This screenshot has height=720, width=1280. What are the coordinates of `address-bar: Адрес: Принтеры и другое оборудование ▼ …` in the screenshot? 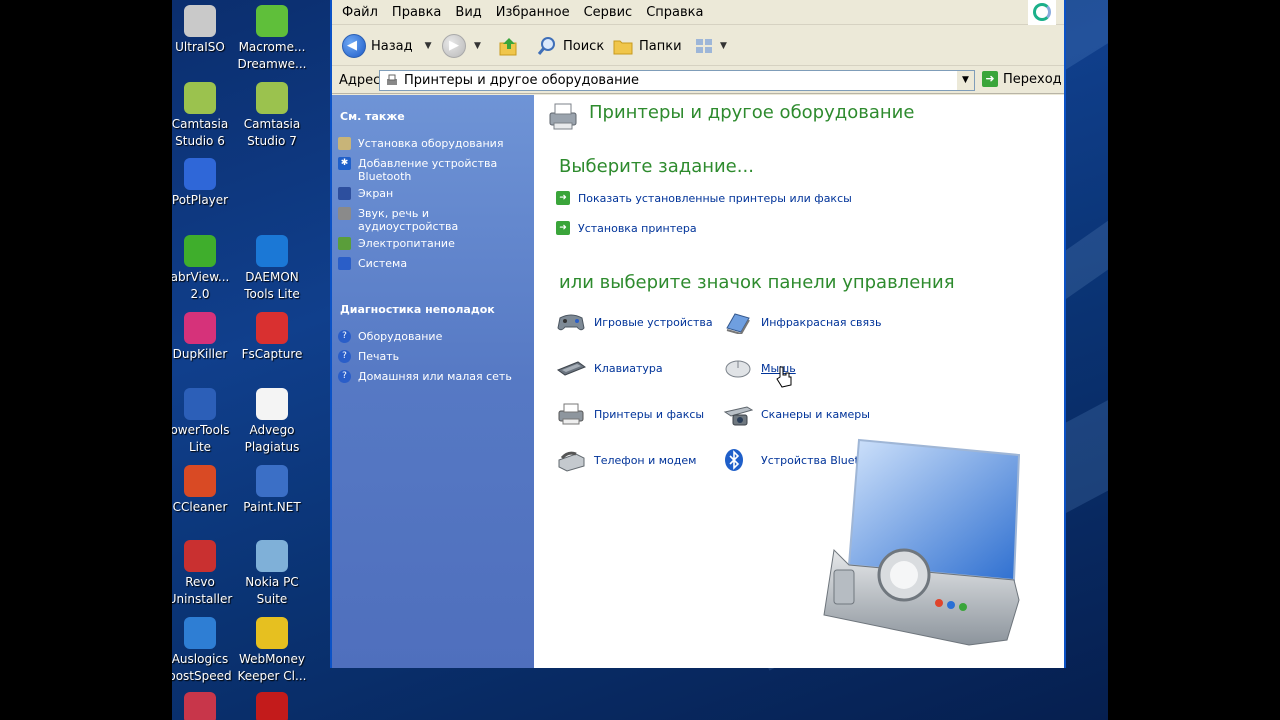 It's located at (698, 80).